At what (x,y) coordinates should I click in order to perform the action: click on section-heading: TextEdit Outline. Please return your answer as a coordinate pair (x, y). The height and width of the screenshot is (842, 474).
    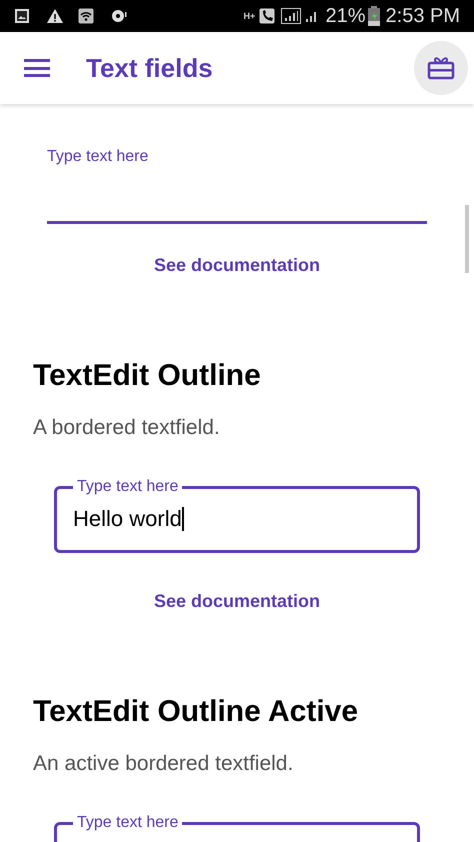
    Looking at the image, I should click on (147, 376).